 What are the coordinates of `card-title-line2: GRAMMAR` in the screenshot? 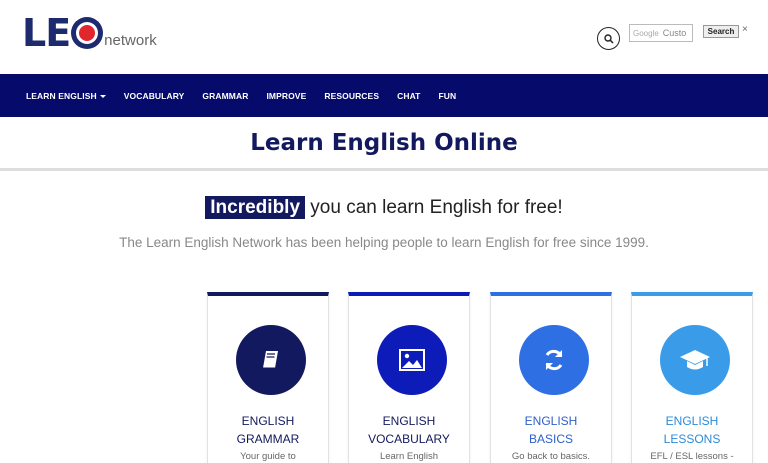 It's located at (268, 439).